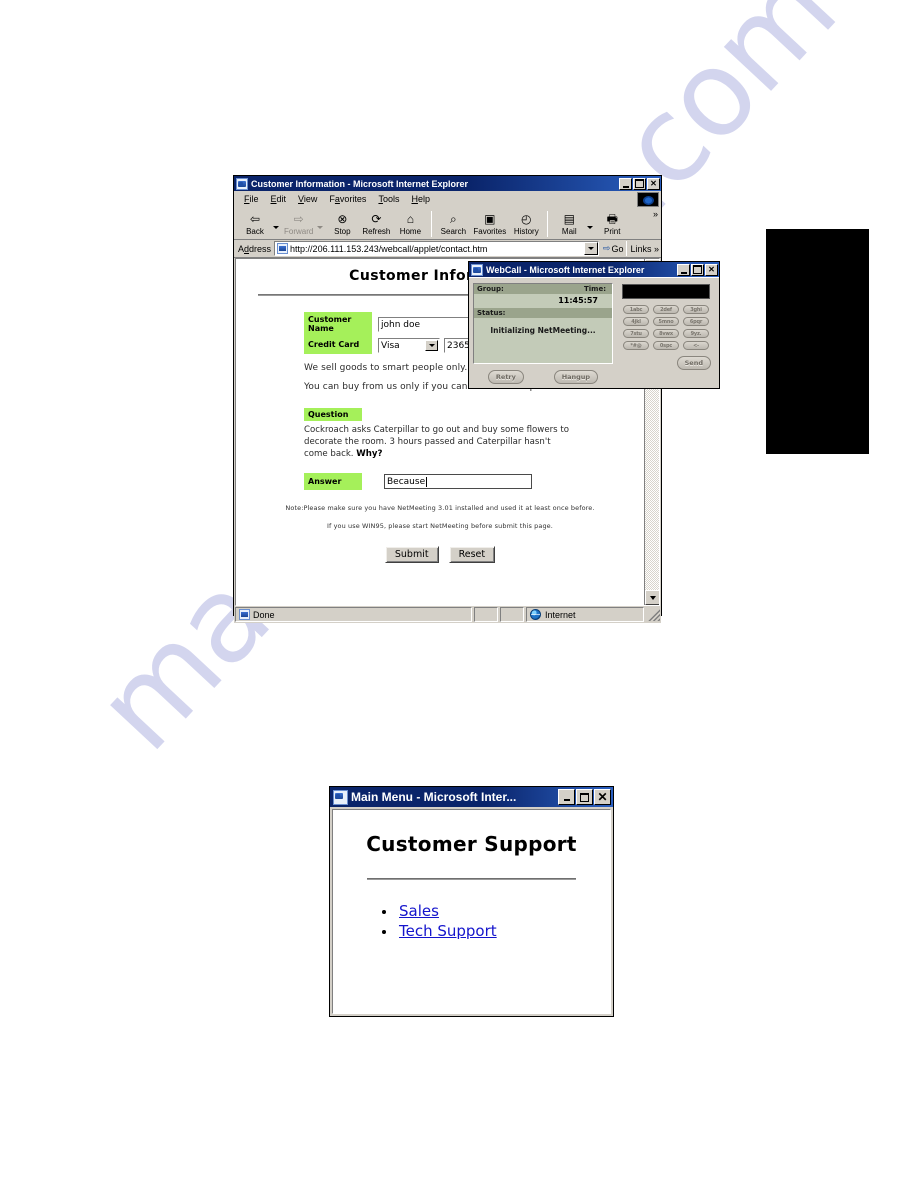 This screenshot has height=1188, width=918. I want to click on main-menu-maximize-button, so click(584, 797).